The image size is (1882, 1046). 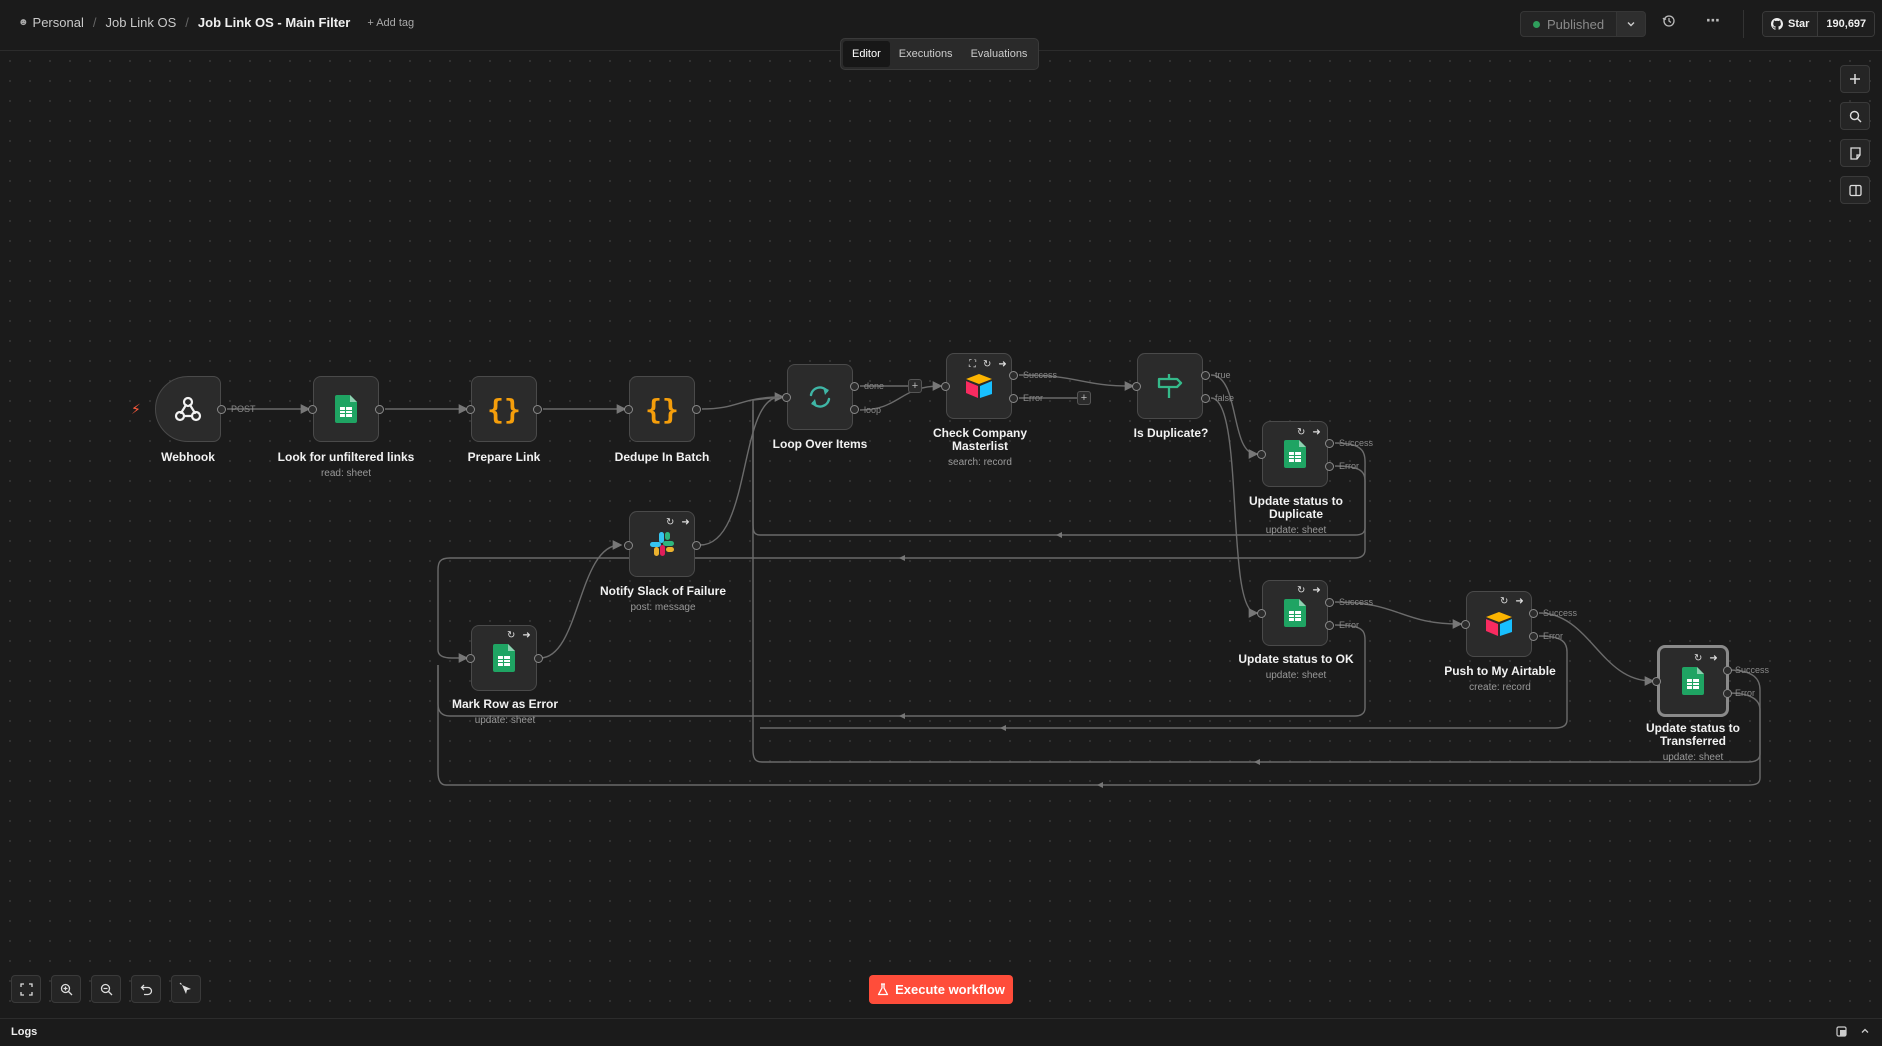 I want to click on port-if-false, so click(x=1205, y=398).